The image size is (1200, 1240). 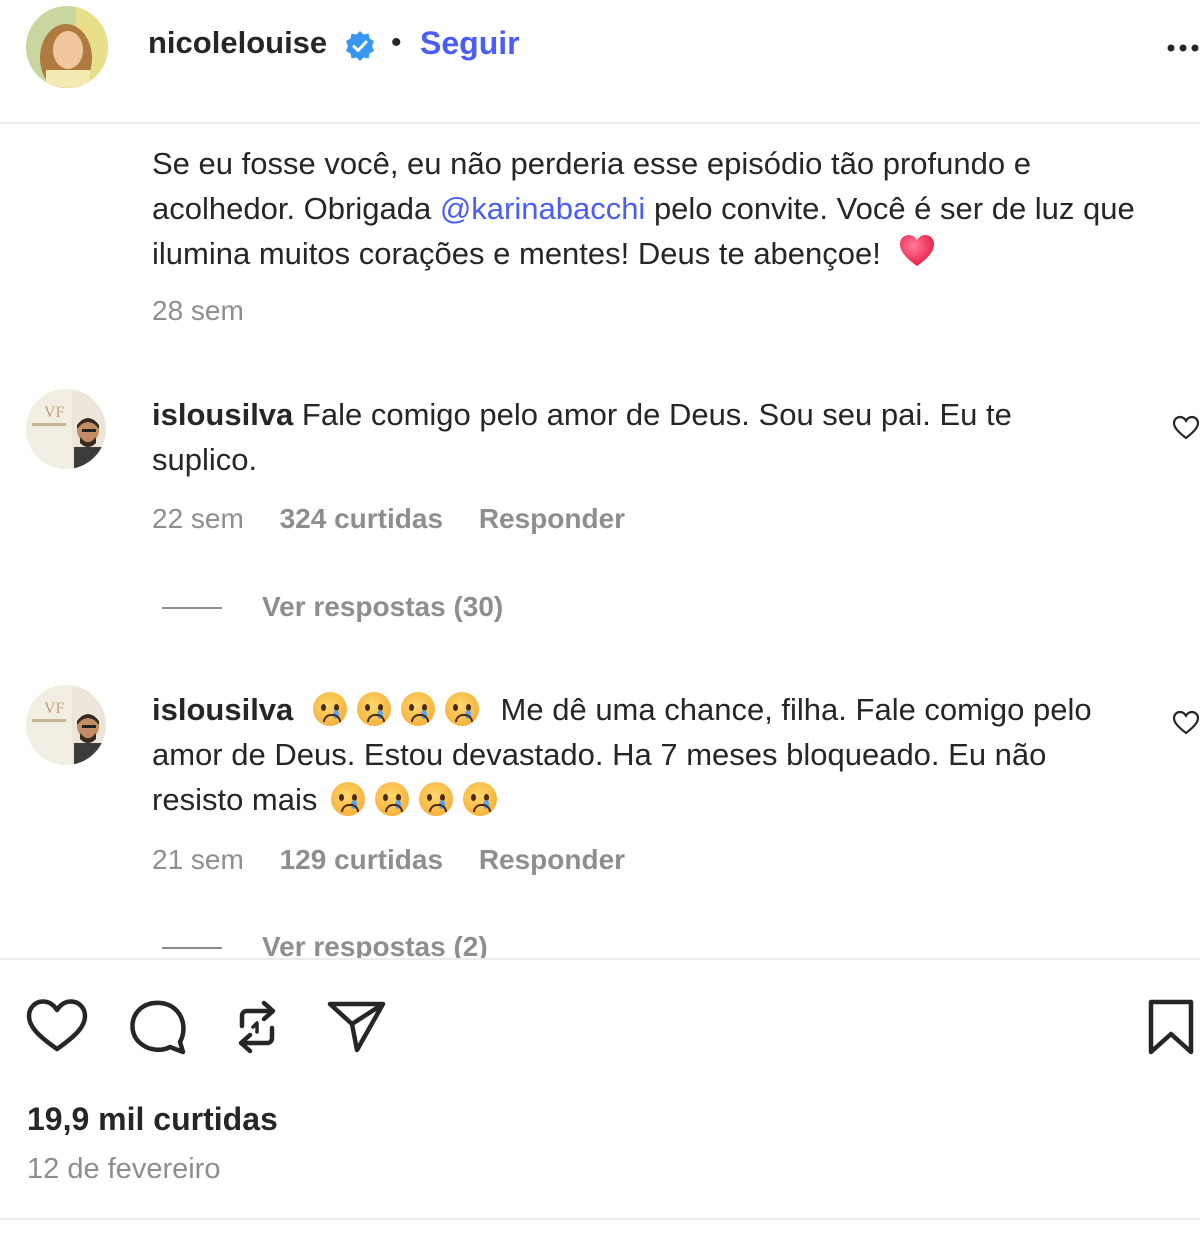 What do you see at coordinates (237, 43) in the screenshot?
I see `author-username: nicolelouise` at bounding box center [237, 43].